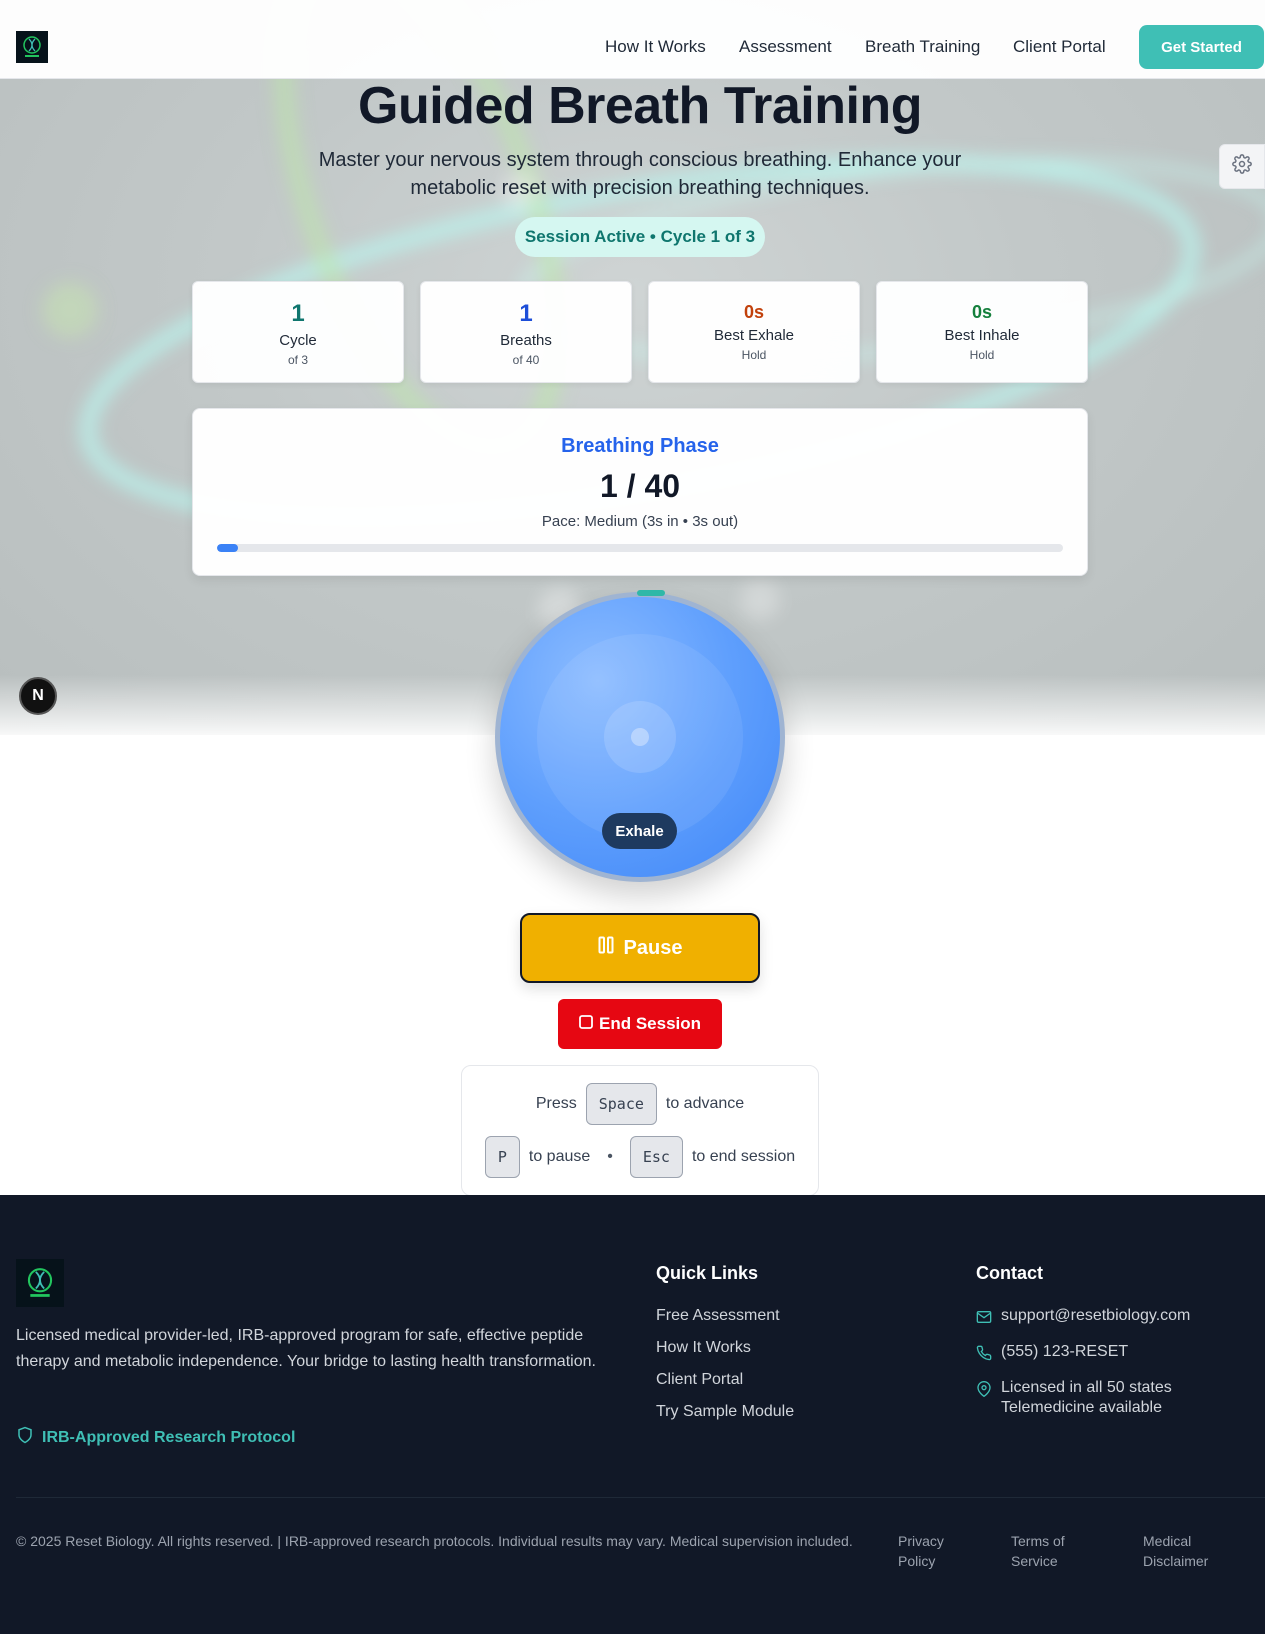 The image size is (1265, 1634). Describe the element at coordinates (38, 696) in the screenshot. I see `framework-badge: N` at that location.